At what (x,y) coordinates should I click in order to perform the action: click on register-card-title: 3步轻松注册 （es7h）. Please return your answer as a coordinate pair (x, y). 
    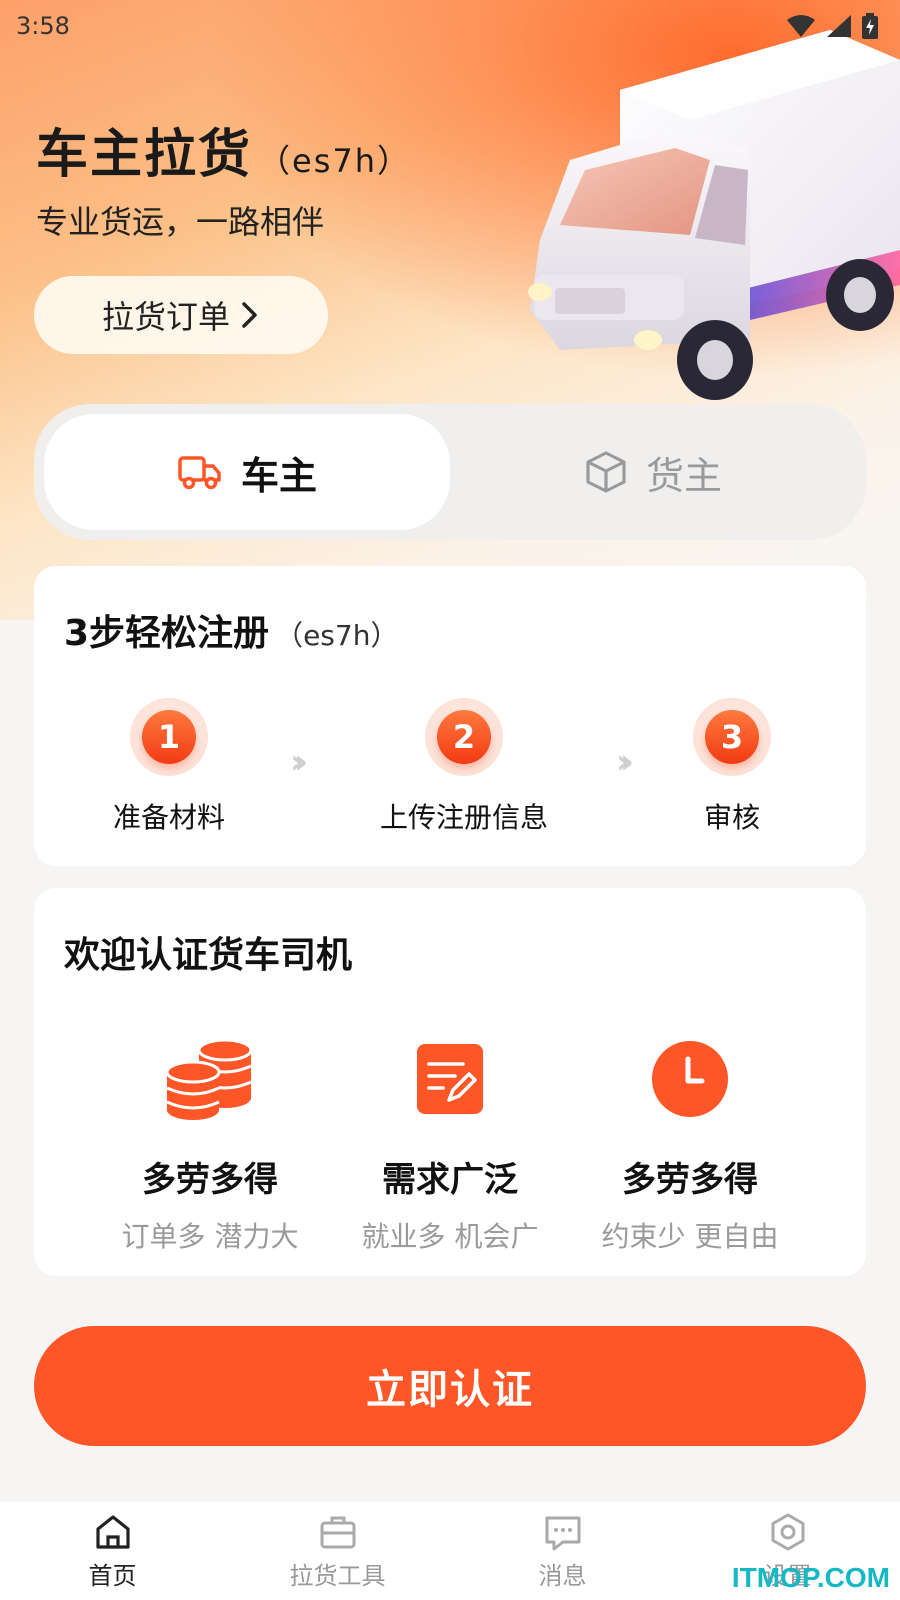
    Looking at the image, I should click on (231, 630).